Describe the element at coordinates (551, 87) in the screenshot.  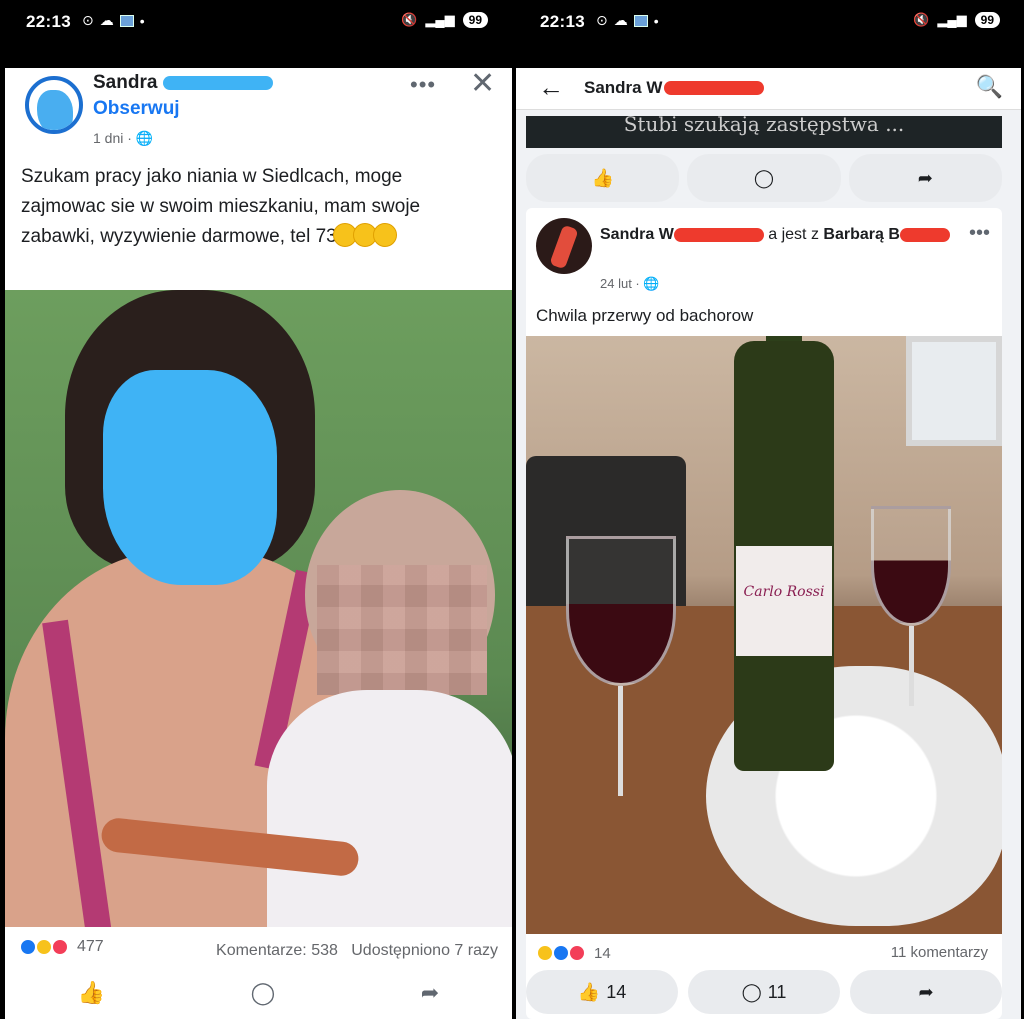
I see `back-arrow-icon: ←` at that location.